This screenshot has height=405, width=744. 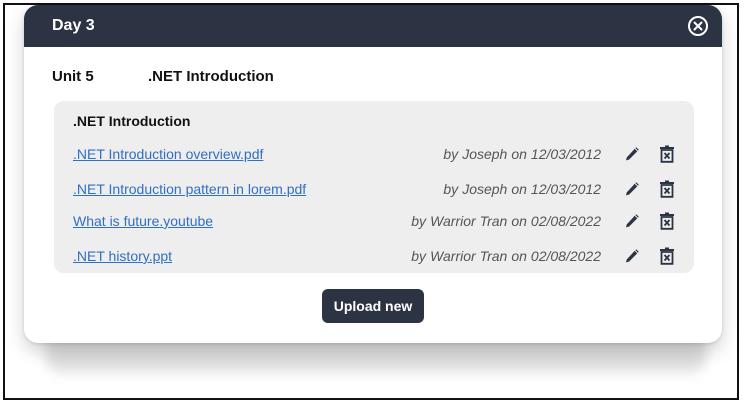 I want to click on close-button, so click(x=698, y=26).